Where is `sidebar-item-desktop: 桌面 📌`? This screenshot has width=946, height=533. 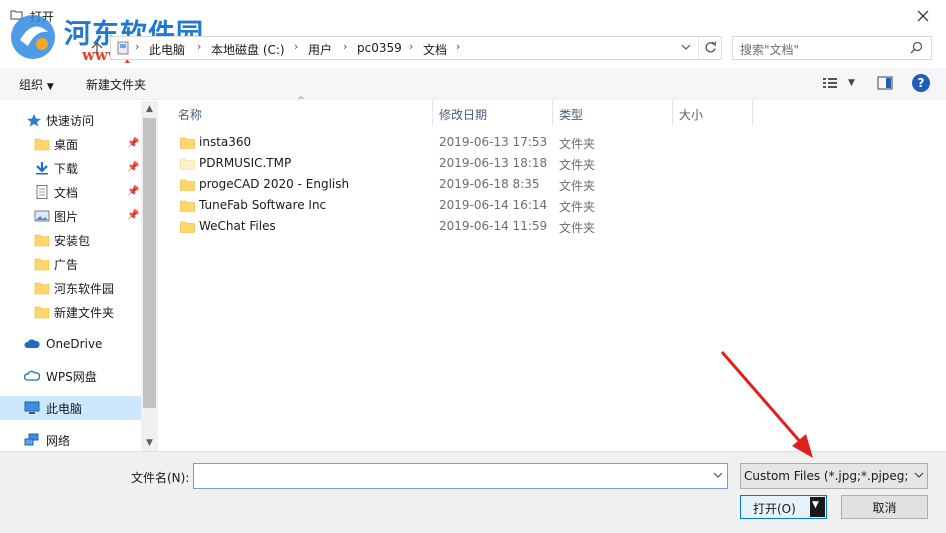 sidebar-item-desktop: 桌面 📌 is located at coordinates (70, 144).